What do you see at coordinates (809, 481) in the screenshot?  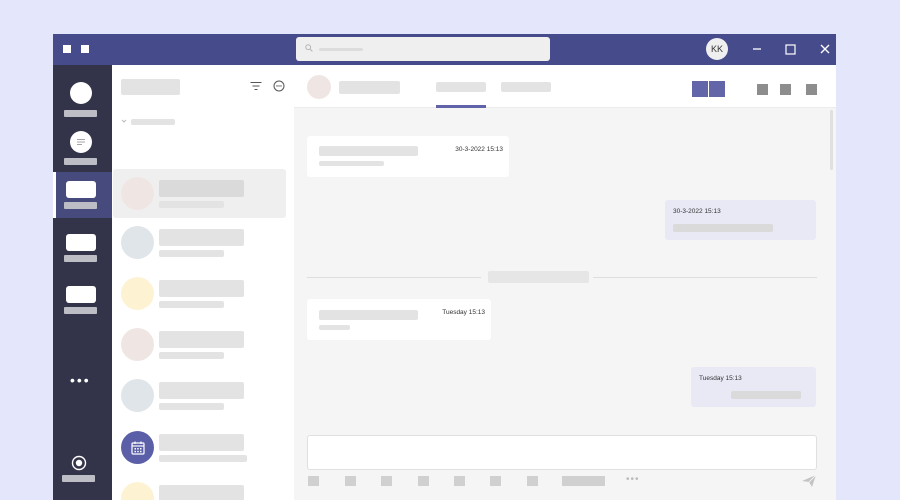 I see `send-icon` at bounding box center [809, 481].